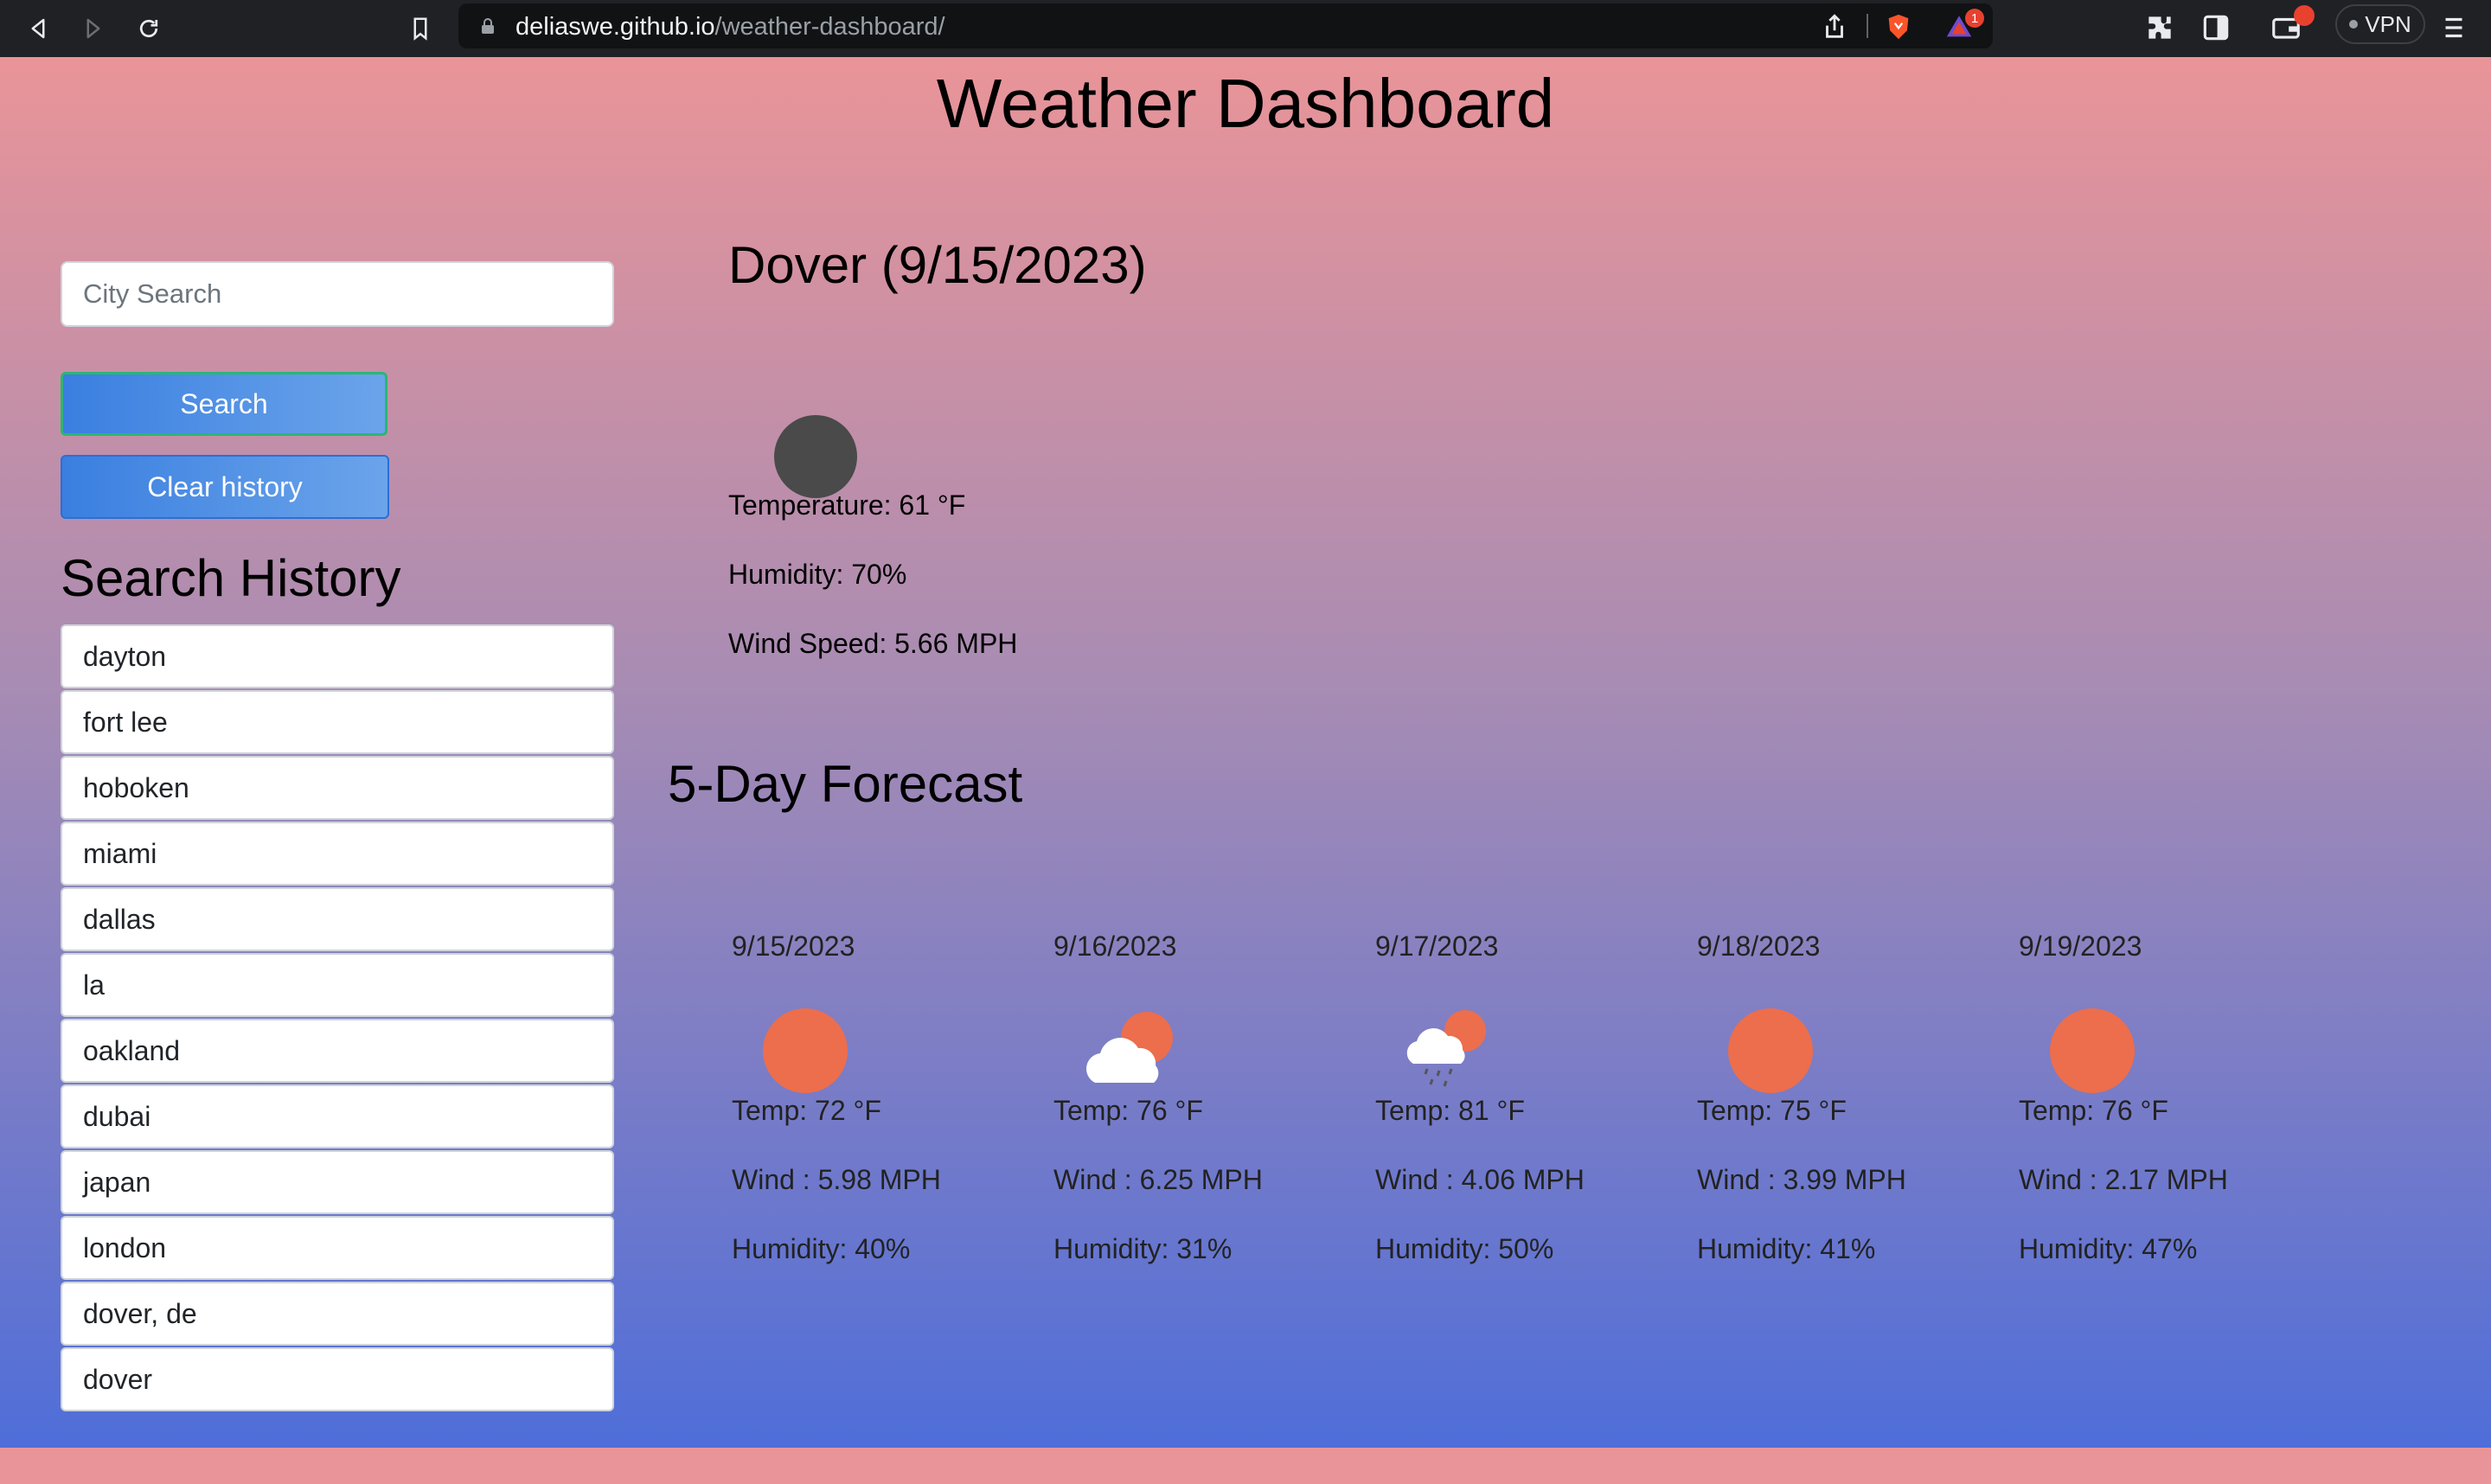  What do you see at coordinates (938, 265) in the screenshot?
I see `current-city-title: Dover (9/15/2023)` at bounding box center [938, 265].